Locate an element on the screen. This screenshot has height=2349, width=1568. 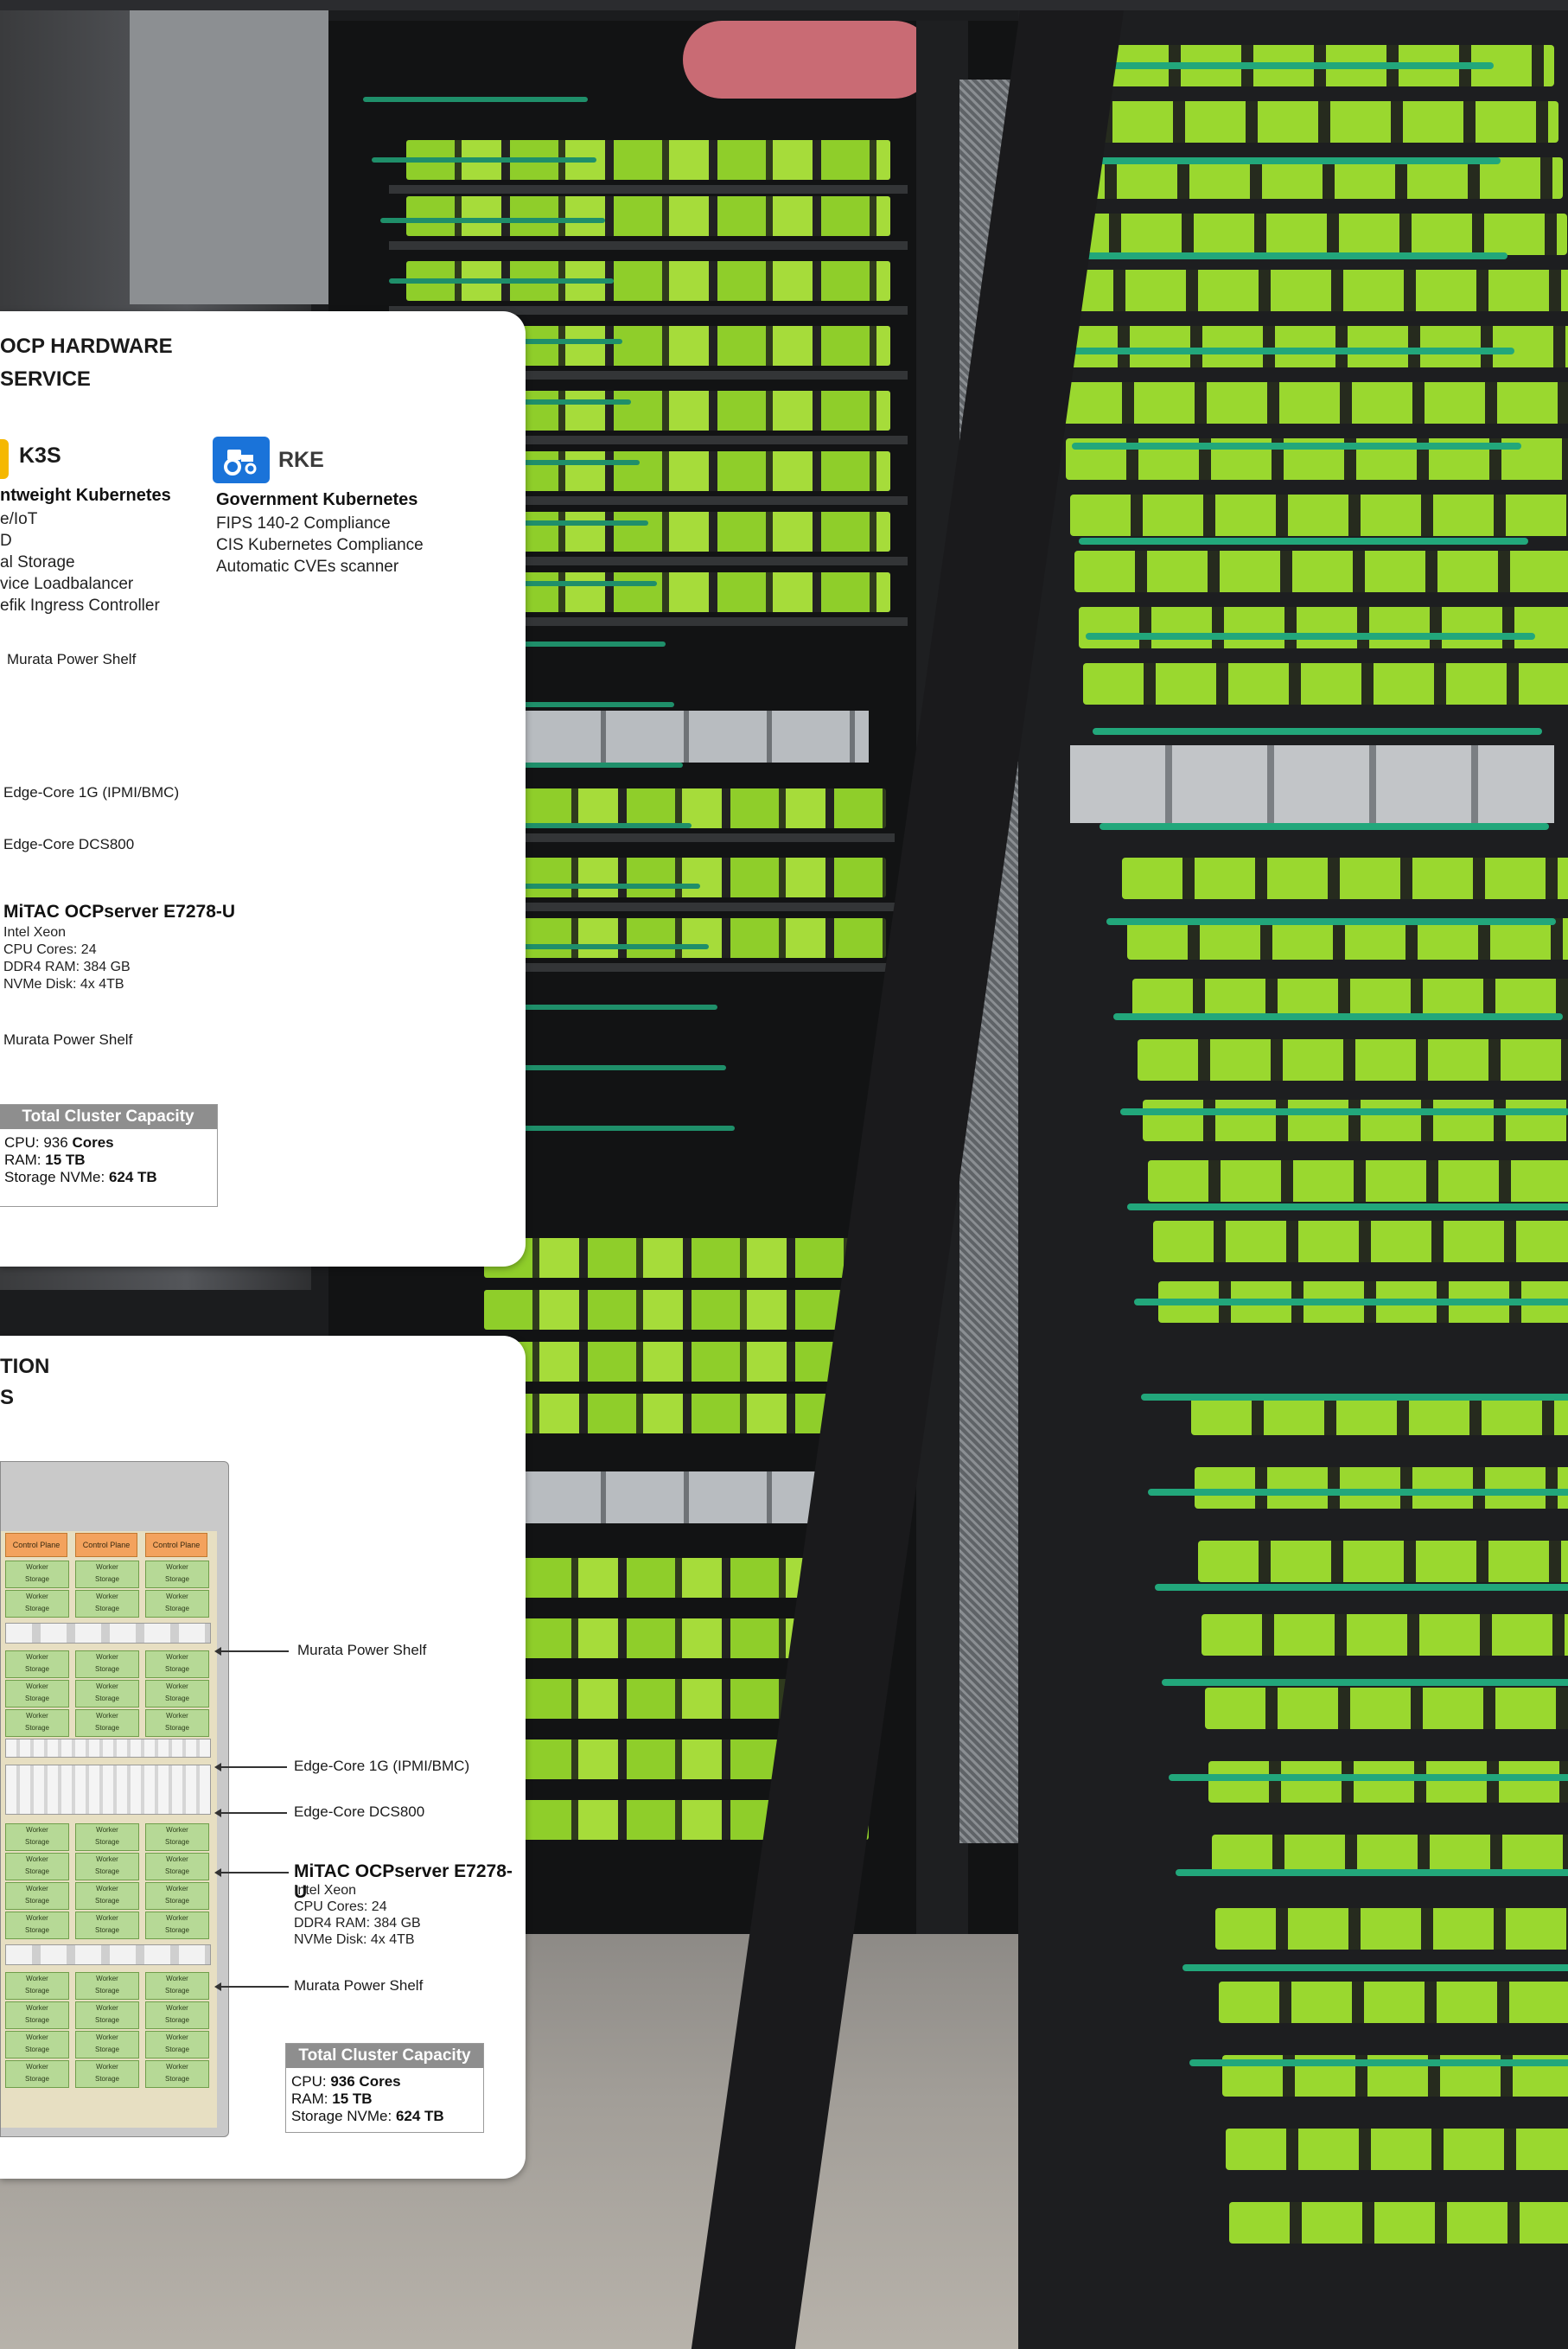
rke-feature: Automatic CVEs scanner is located at coordinates (308, 567).